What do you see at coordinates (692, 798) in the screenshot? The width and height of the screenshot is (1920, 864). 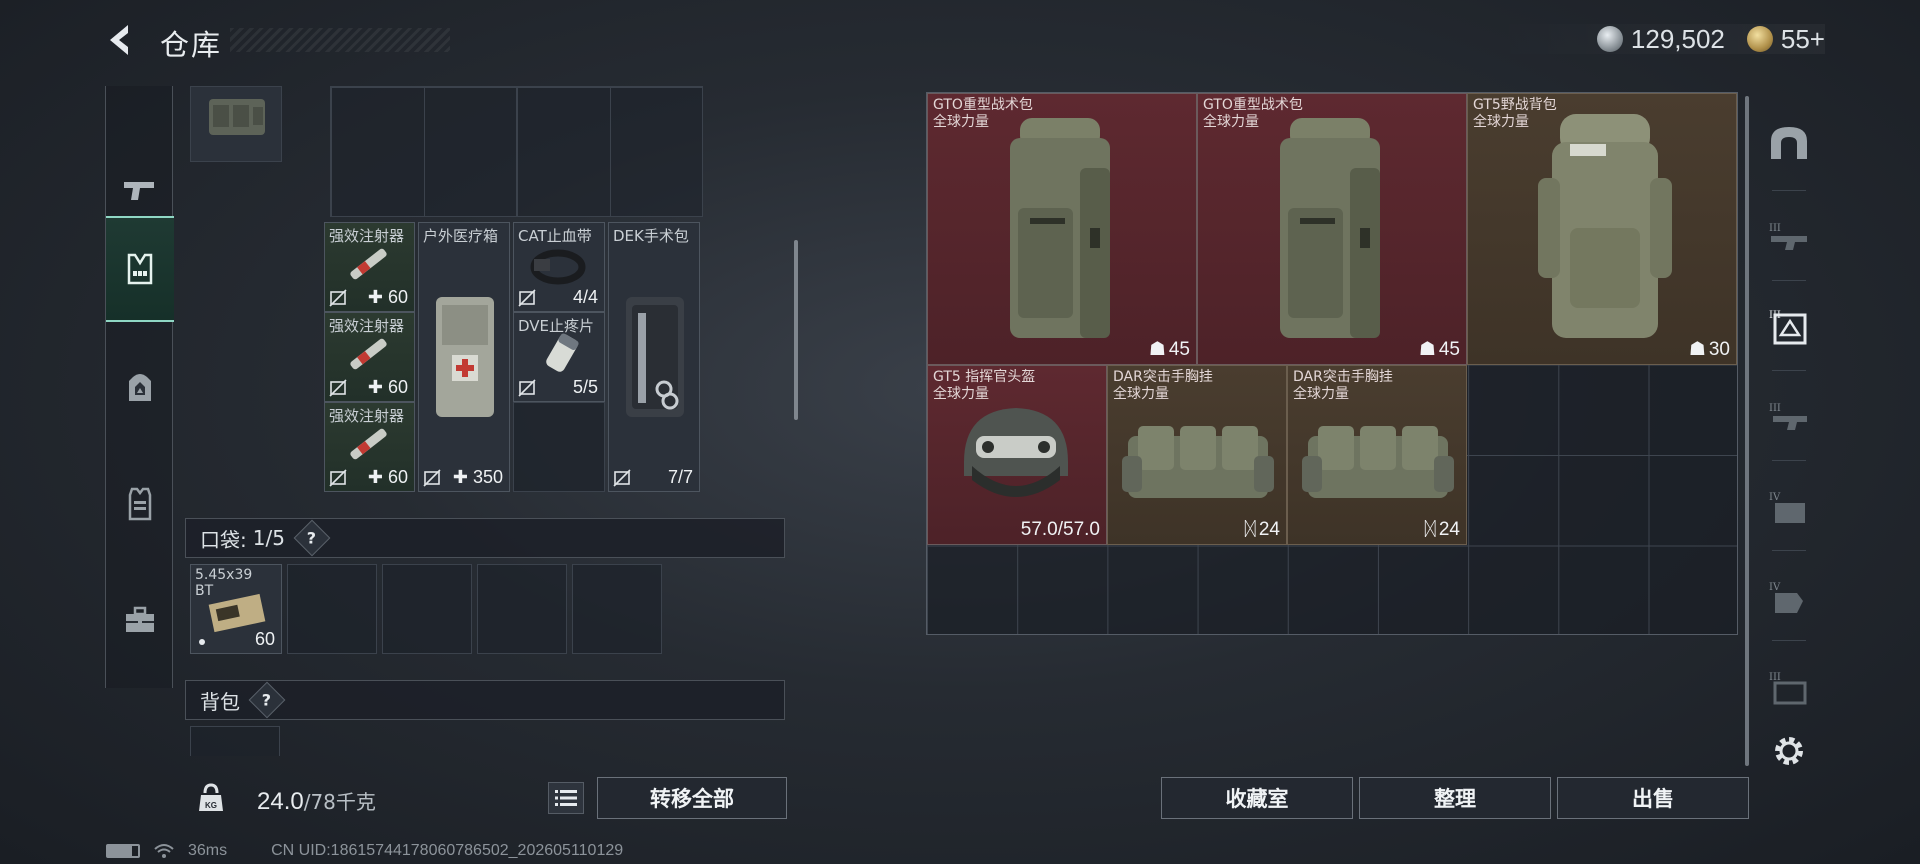 I see `transfer-all-button: 转移全部` at bounding box center [692, 798].